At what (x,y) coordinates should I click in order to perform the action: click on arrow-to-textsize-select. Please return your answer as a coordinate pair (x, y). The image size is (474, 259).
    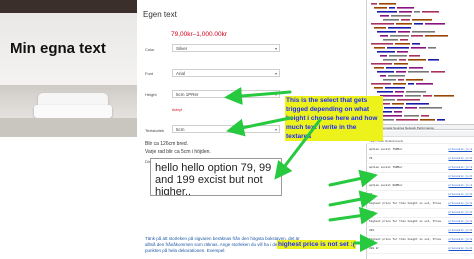
    Looking at the image, I should click on (259, 126).